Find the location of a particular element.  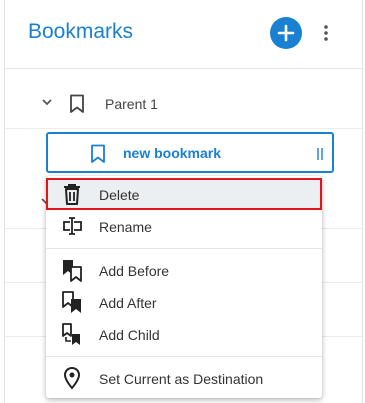

panel-title: Bookmarks is located at coordinates (81, 31).